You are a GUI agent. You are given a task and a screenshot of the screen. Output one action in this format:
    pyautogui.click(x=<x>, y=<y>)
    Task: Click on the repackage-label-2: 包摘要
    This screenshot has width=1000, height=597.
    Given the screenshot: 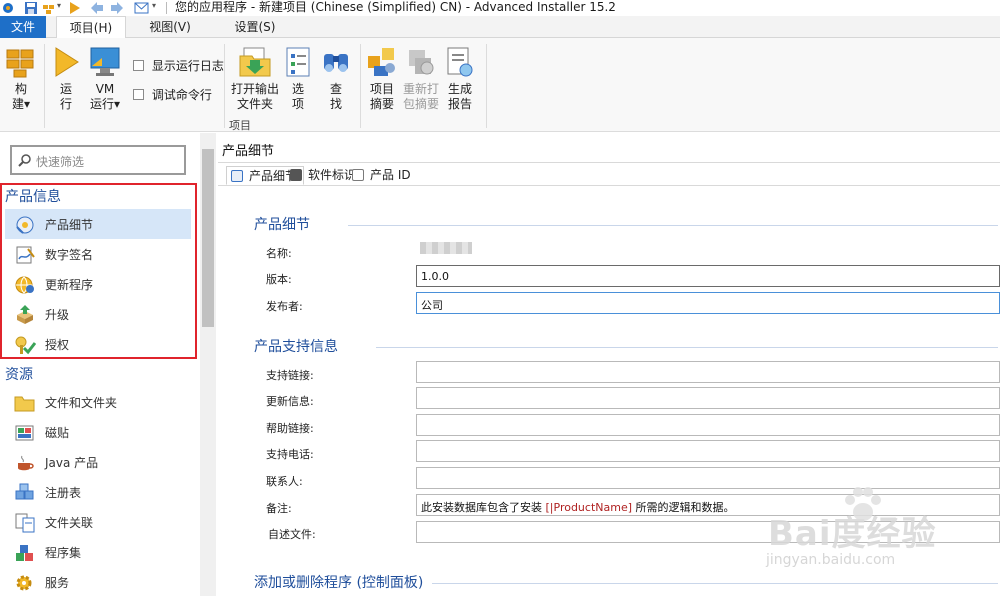 What is the action you would take?
    pyautogui.click(x=420, y=104)
    